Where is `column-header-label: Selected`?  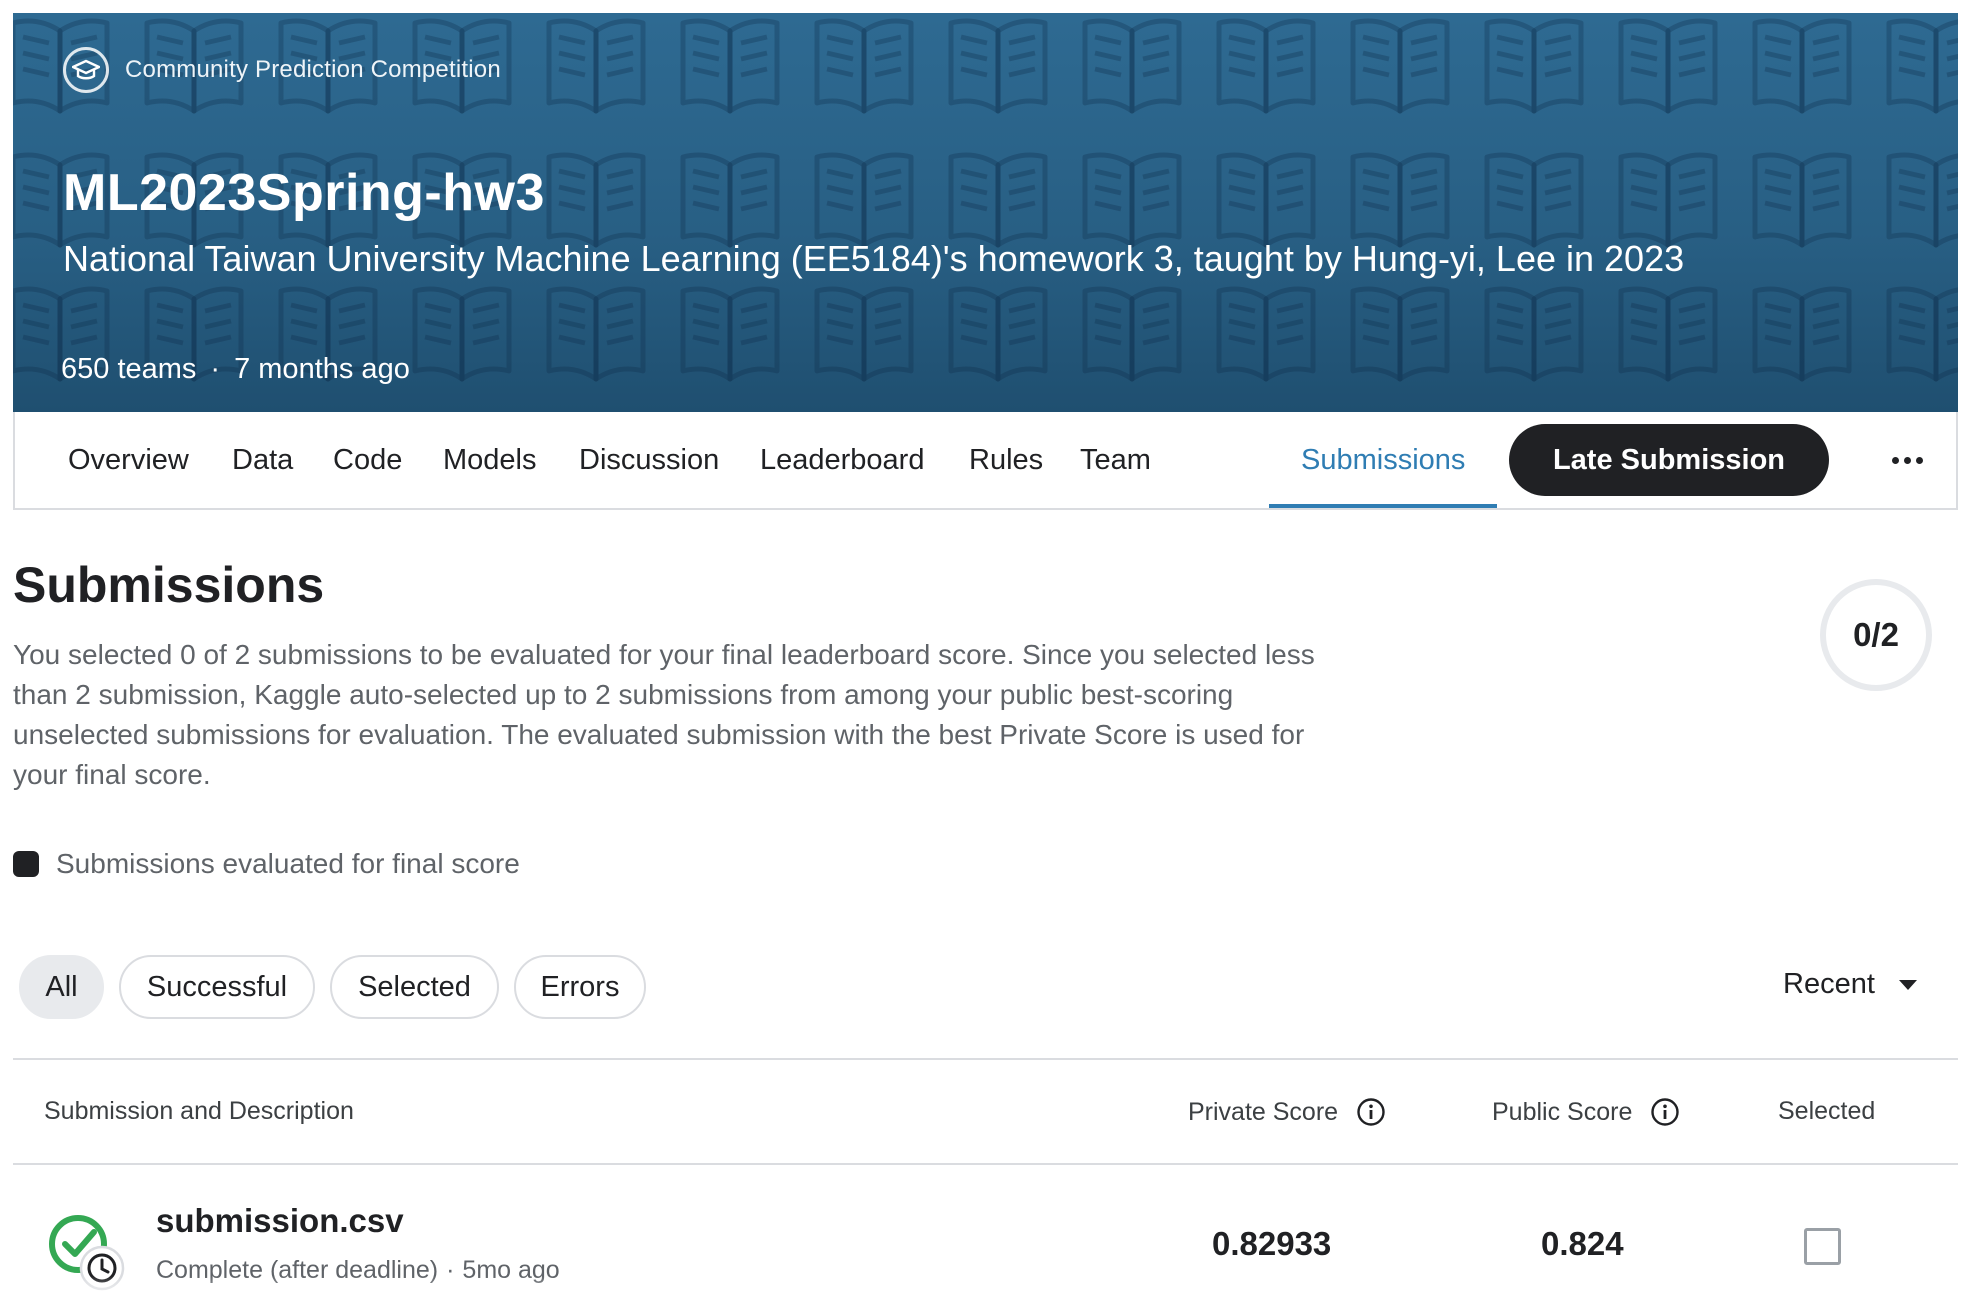 column-header-label: Selected is located at coordinates (1827, 1111).